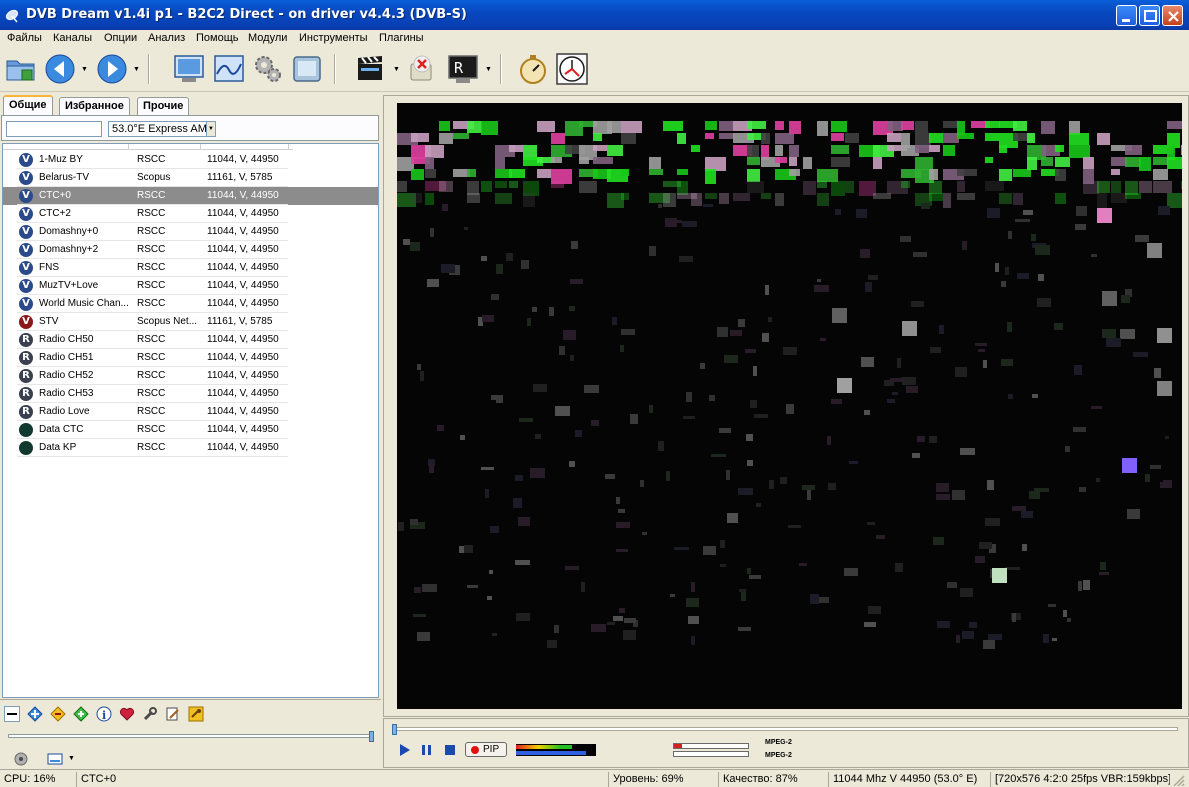 This screenshot has height=787, width=1189. I want to click on green-diamond-icon, so click(81, 714).